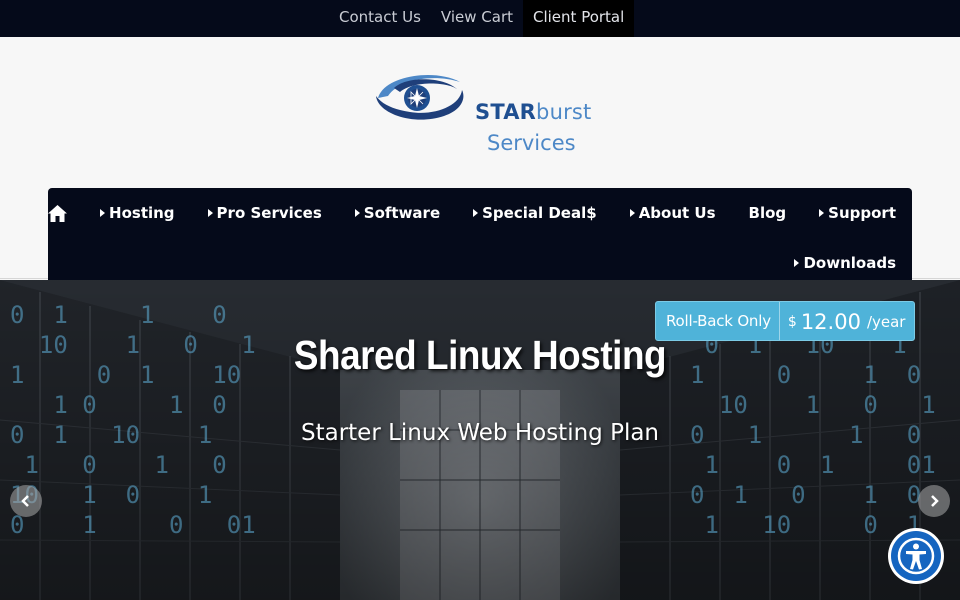 The image size is (960, 600). What do you see at coordinates (849, 263) in the screenshot?
I see `nav-downloads-label: Downloads` at bounding box center [849, 263].